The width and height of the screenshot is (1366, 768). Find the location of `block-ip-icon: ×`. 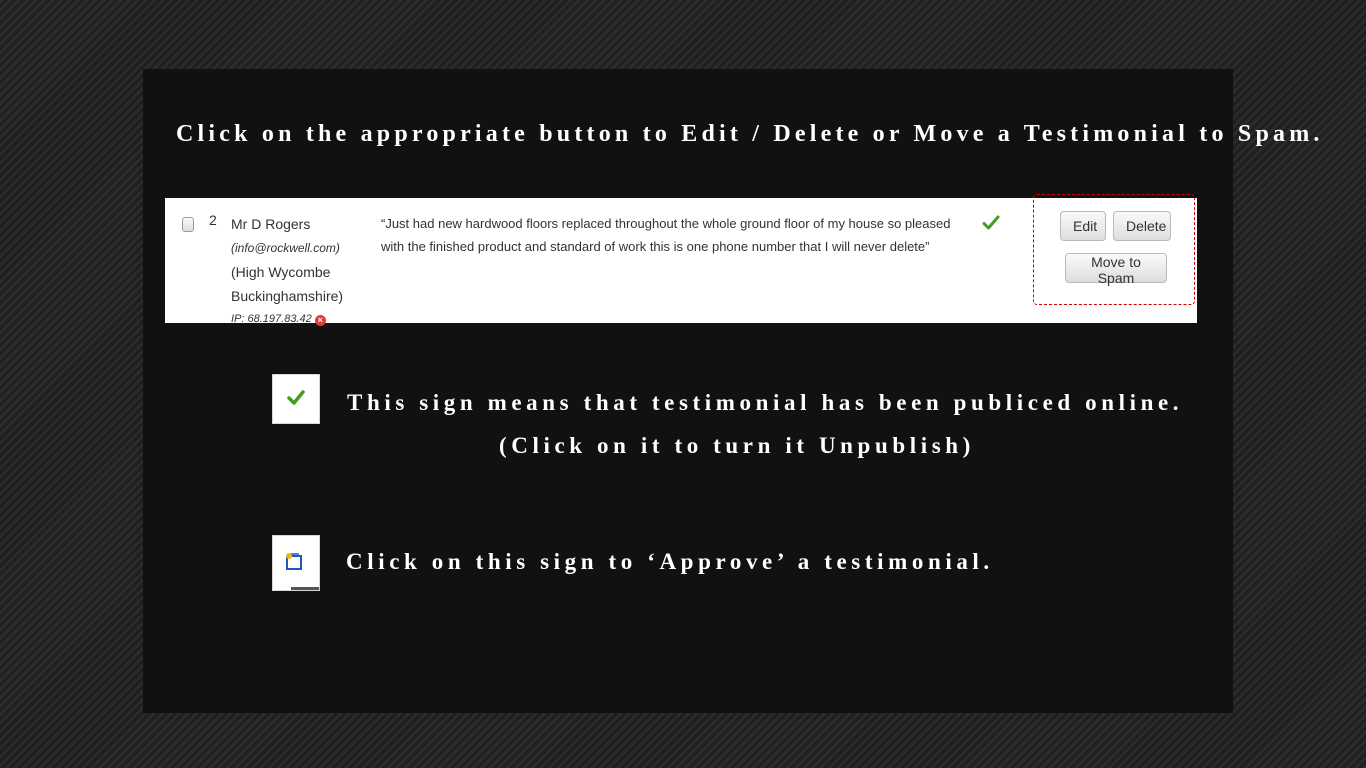

block-ip-icon: × is located at coordinates (320, 320).